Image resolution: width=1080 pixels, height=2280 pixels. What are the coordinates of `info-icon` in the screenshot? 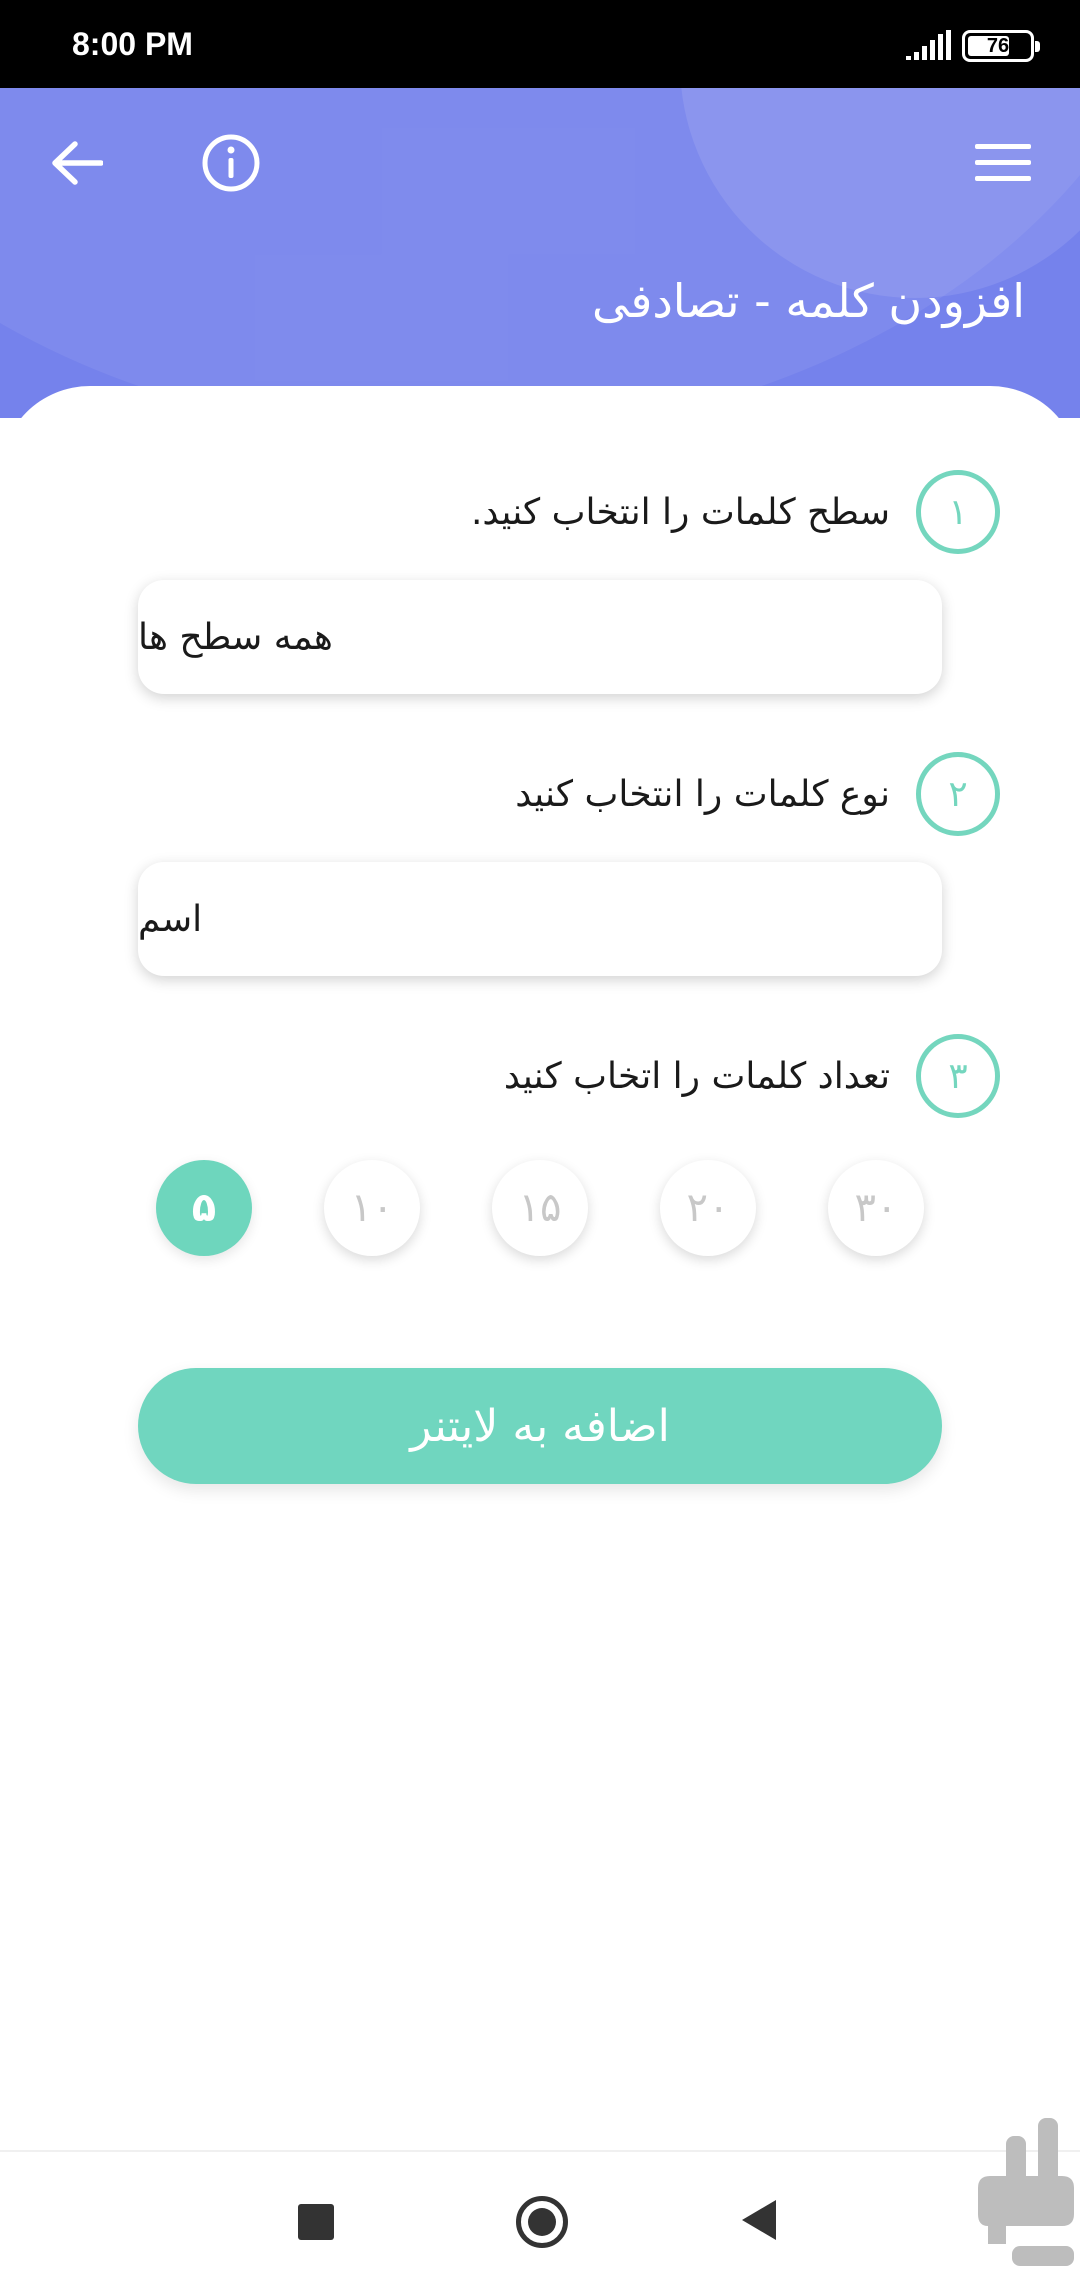 It's located at (231, 163).